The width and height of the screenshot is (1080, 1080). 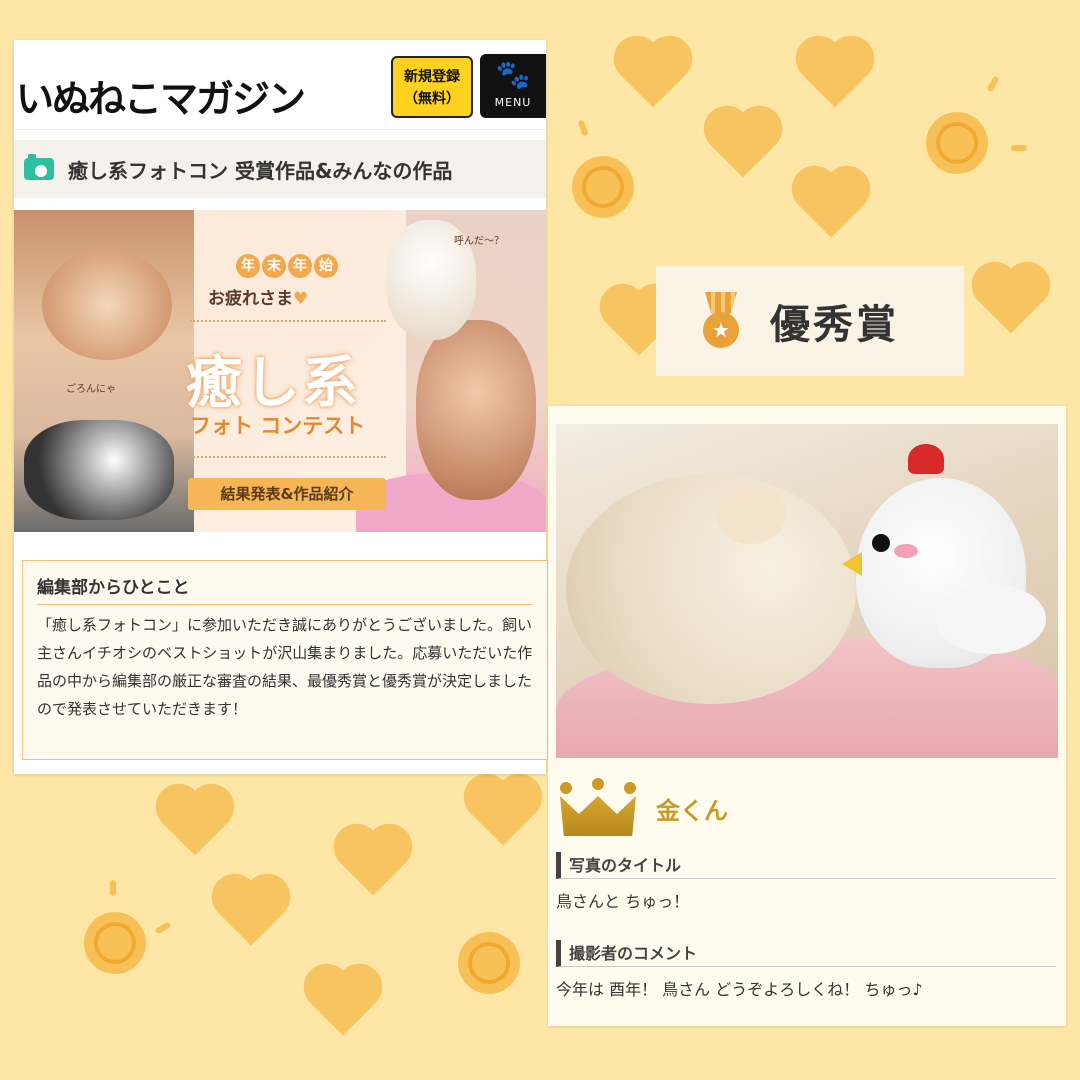 I want to click on section-header: 癒し系フォトコン 受賞作品&みんなの作品, so click(x=280, y=169).